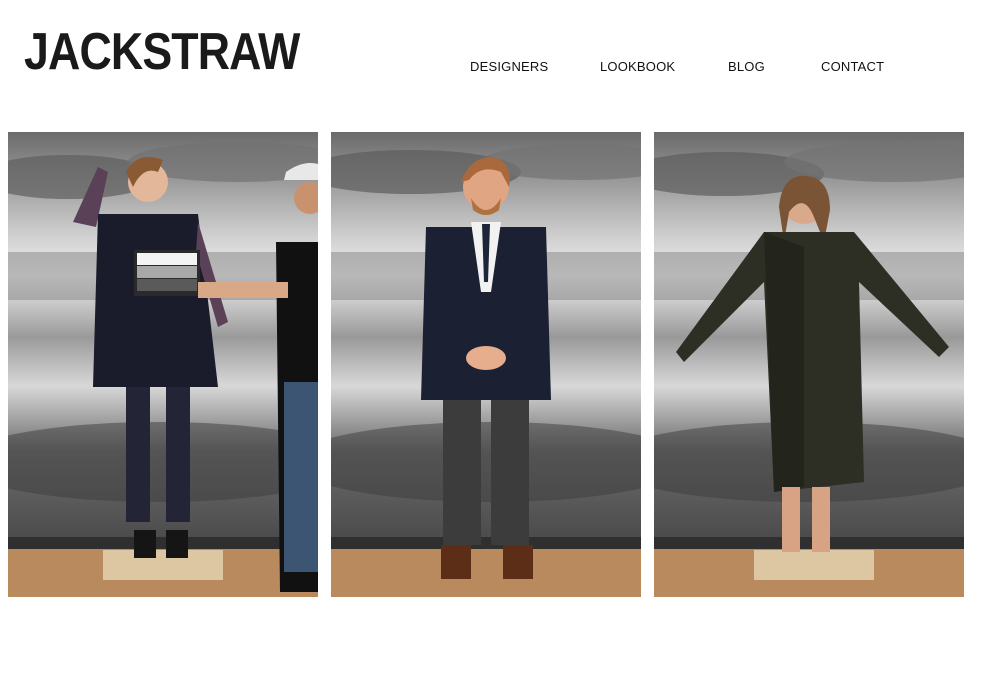  What do you see at coordinates (509, 67) in the screenshot?
I see `nav-link-designers: DESIGNERS` at bounding box center [509, 67].